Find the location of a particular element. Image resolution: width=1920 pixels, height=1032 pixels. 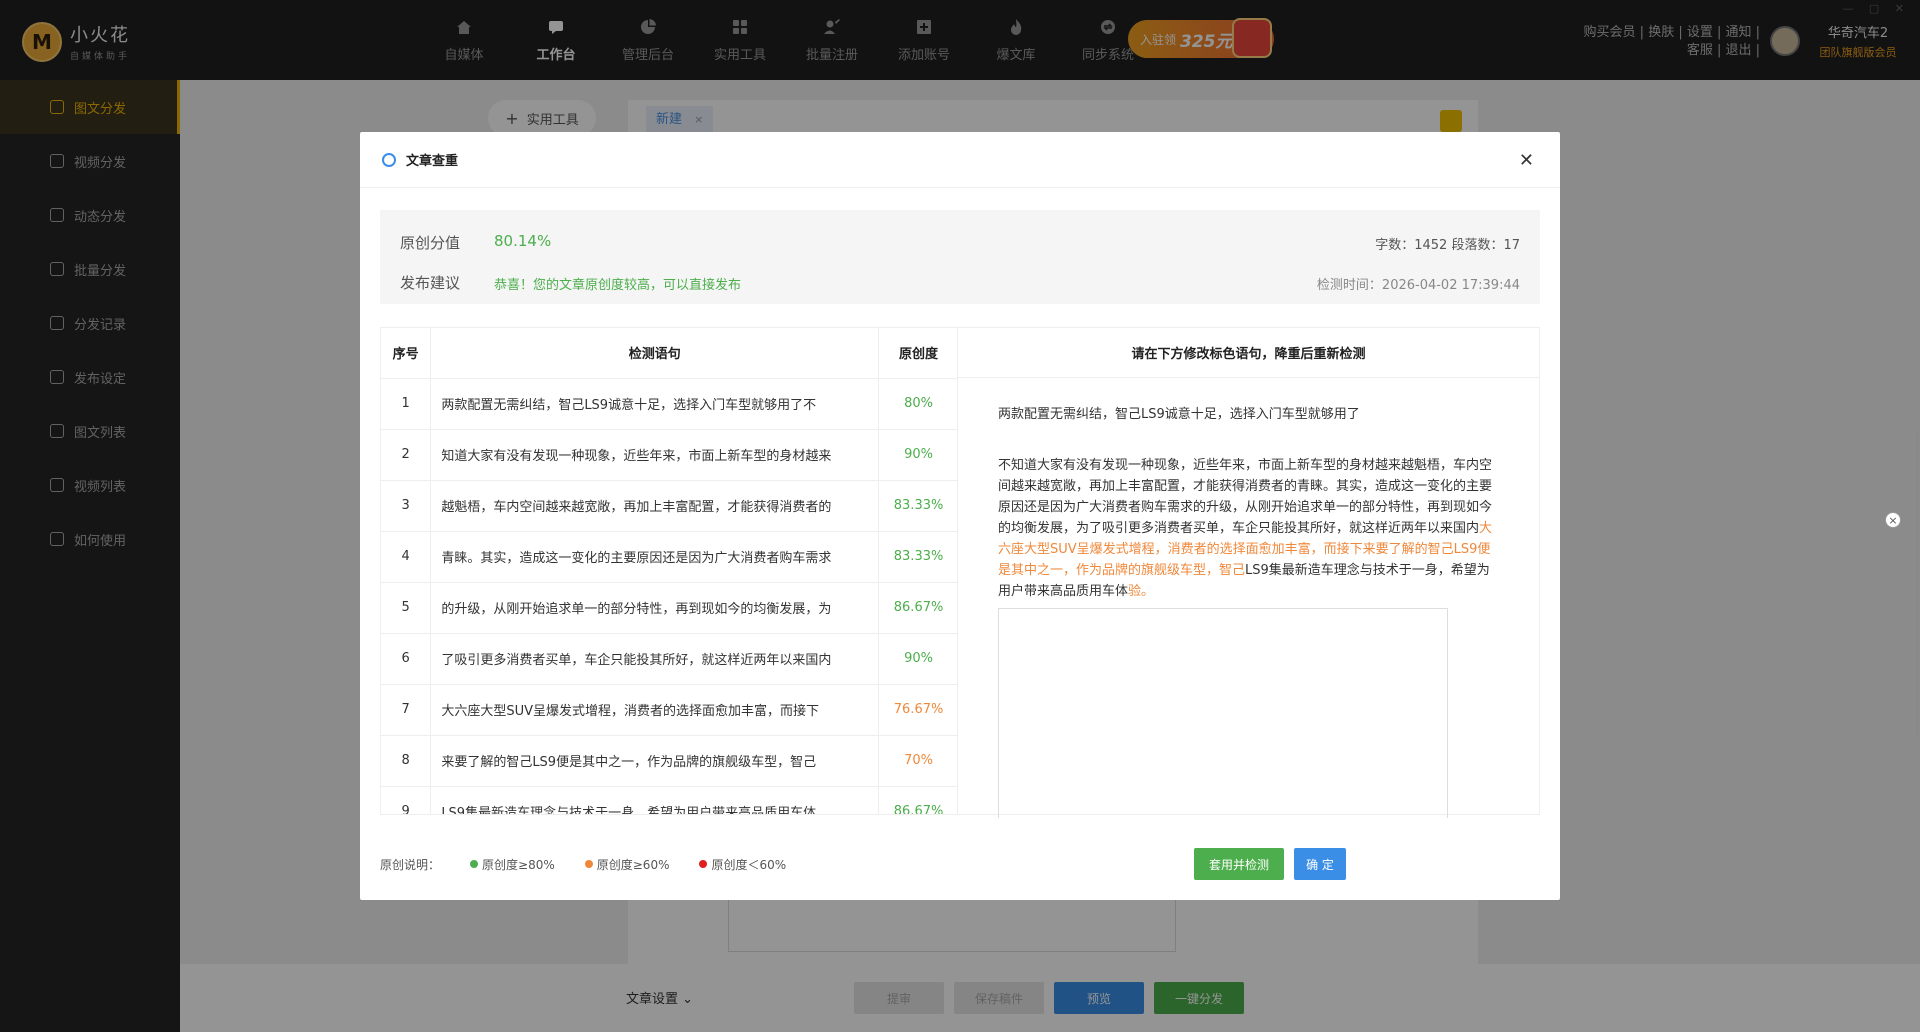

edit-panel-header: 请在下方修改标色语句，降重后重新检测 is located at coordinates (1248, 353).